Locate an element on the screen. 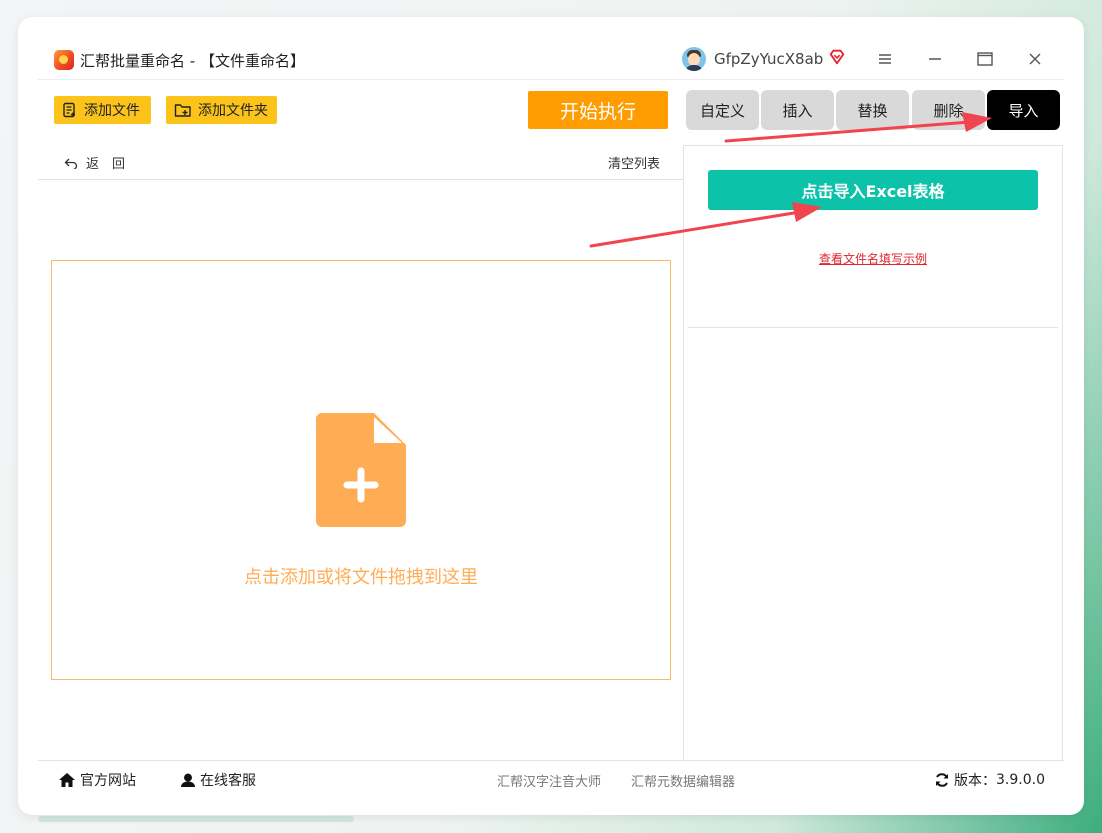 The height and width of the screenshot is (833, 1102). close-icon is located at coordinates (1035, 59).